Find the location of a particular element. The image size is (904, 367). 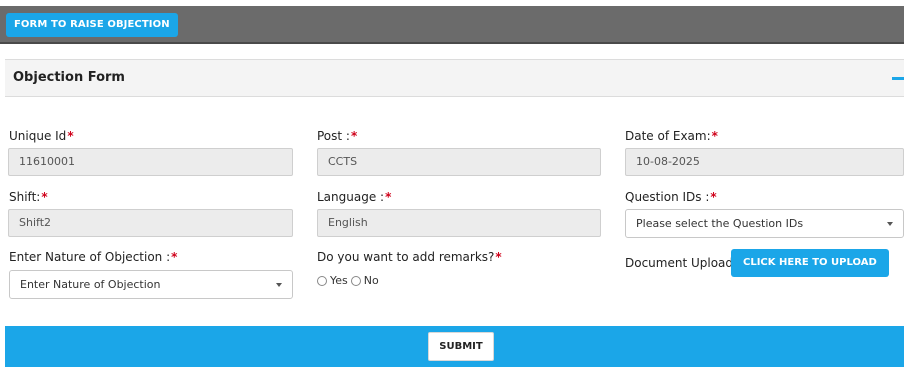

remarks-yes-radio is located at coordinates (322, 280).